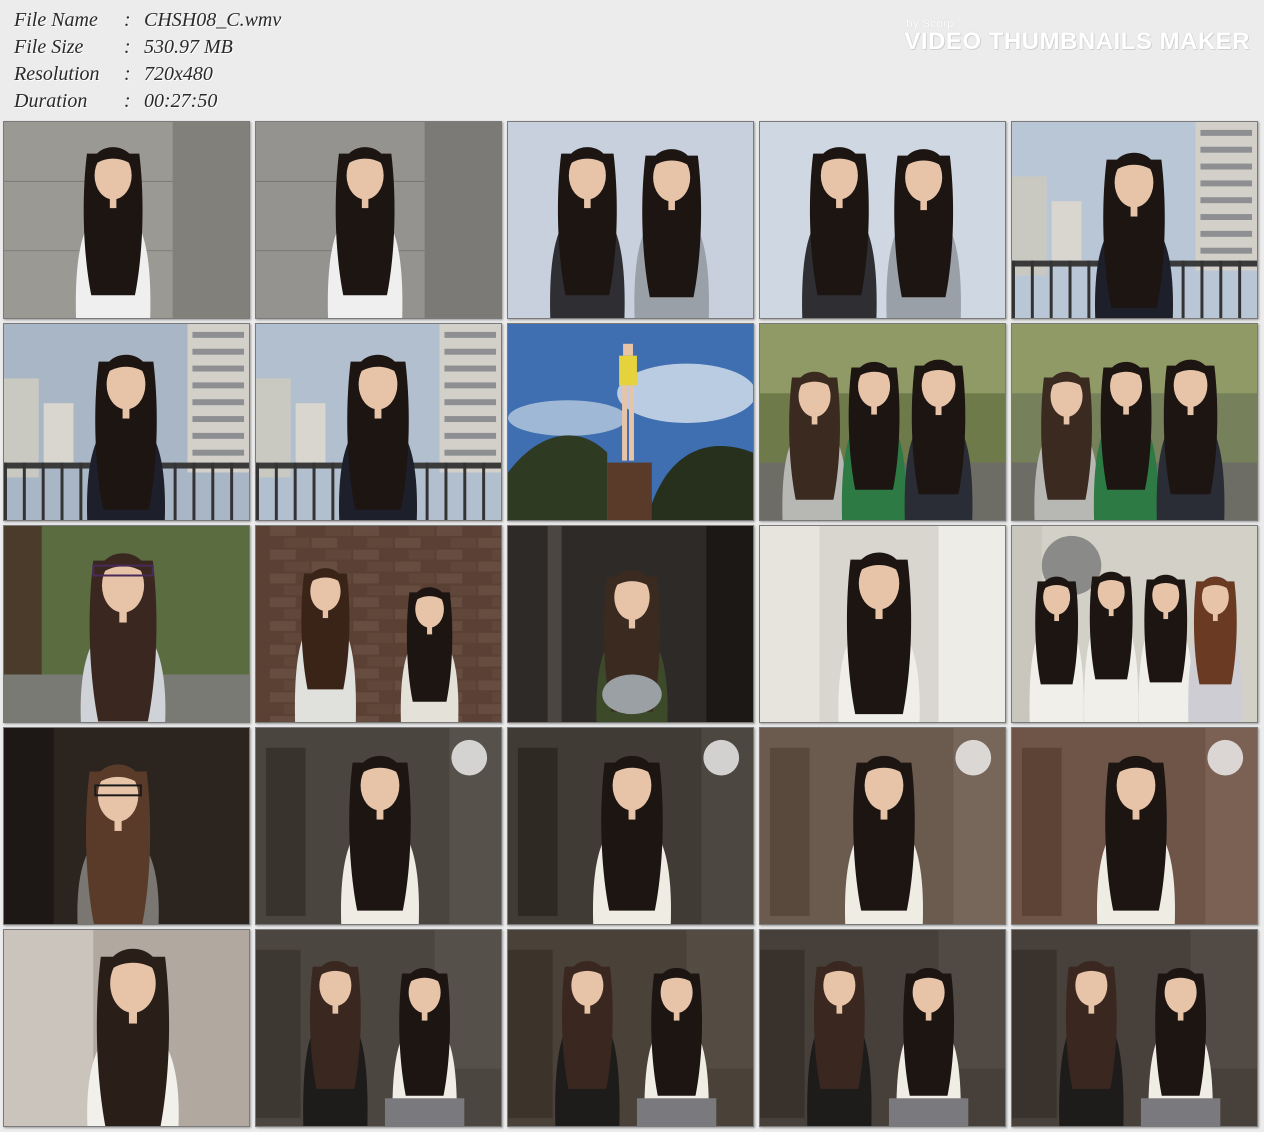  I want to click on duration-row: Duration:00:27:50, so click(147, 102).